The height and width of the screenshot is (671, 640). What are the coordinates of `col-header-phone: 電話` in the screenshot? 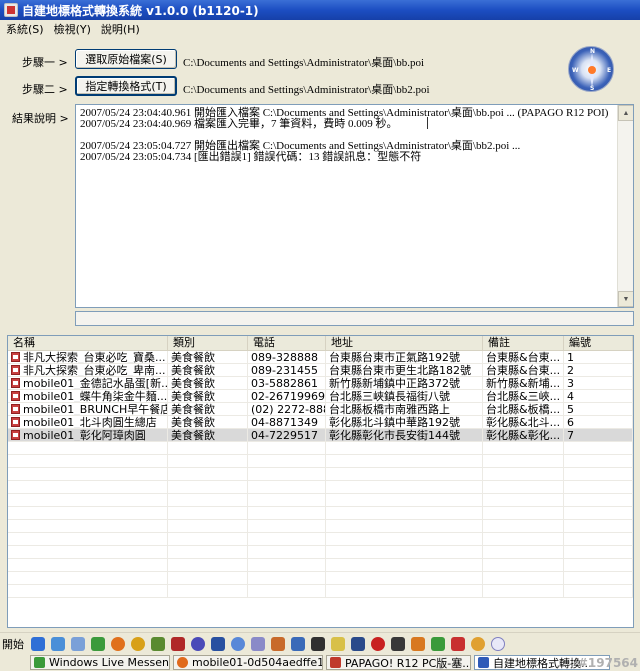 It's located at (287, 343).